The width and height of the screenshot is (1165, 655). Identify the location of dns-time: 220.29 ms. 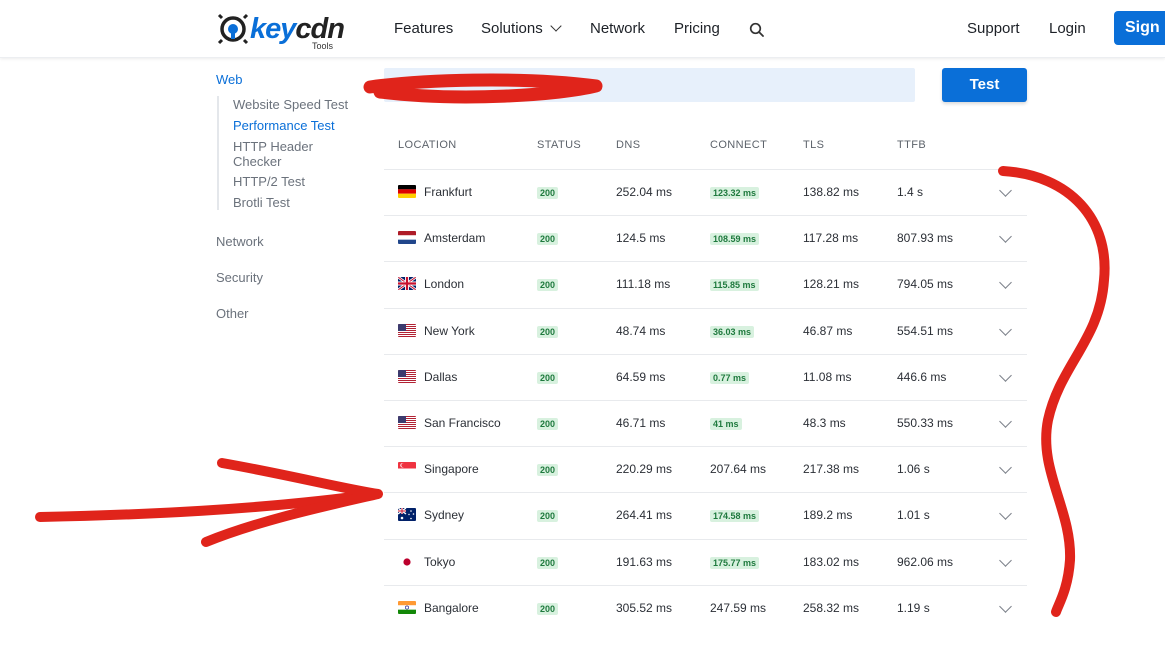
(644, 469).